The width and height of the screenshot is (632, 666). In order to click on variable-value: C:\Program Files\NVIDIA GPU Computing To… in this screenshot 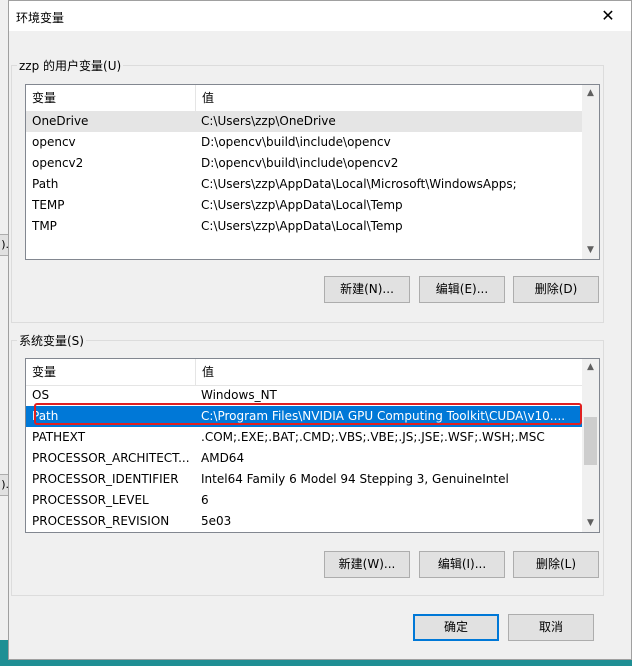, I will do `click(383, 416)`.